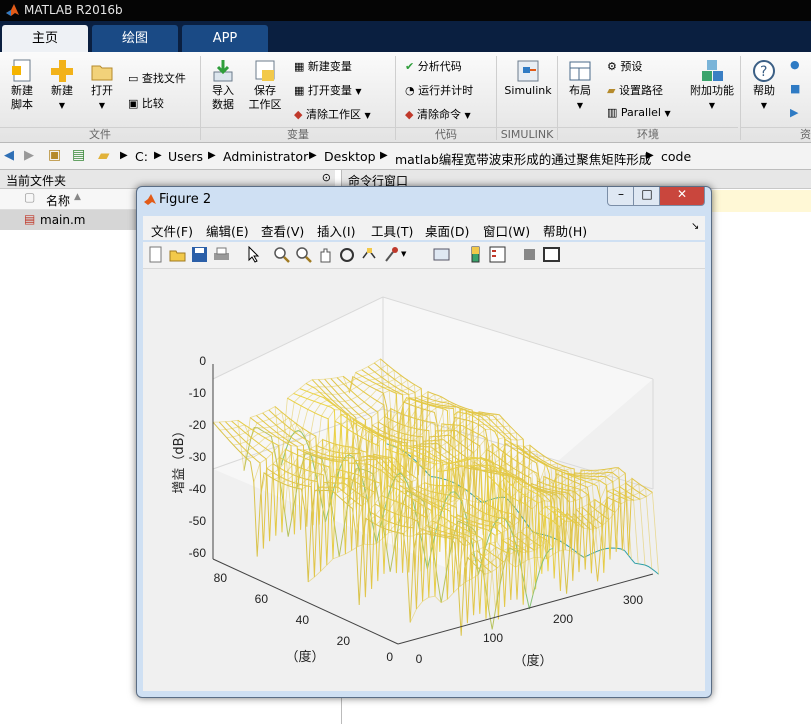  What do you see at coordinates (391, 254) in the screenshot?
I see `brush-icon` at bounding box center [391, 254].